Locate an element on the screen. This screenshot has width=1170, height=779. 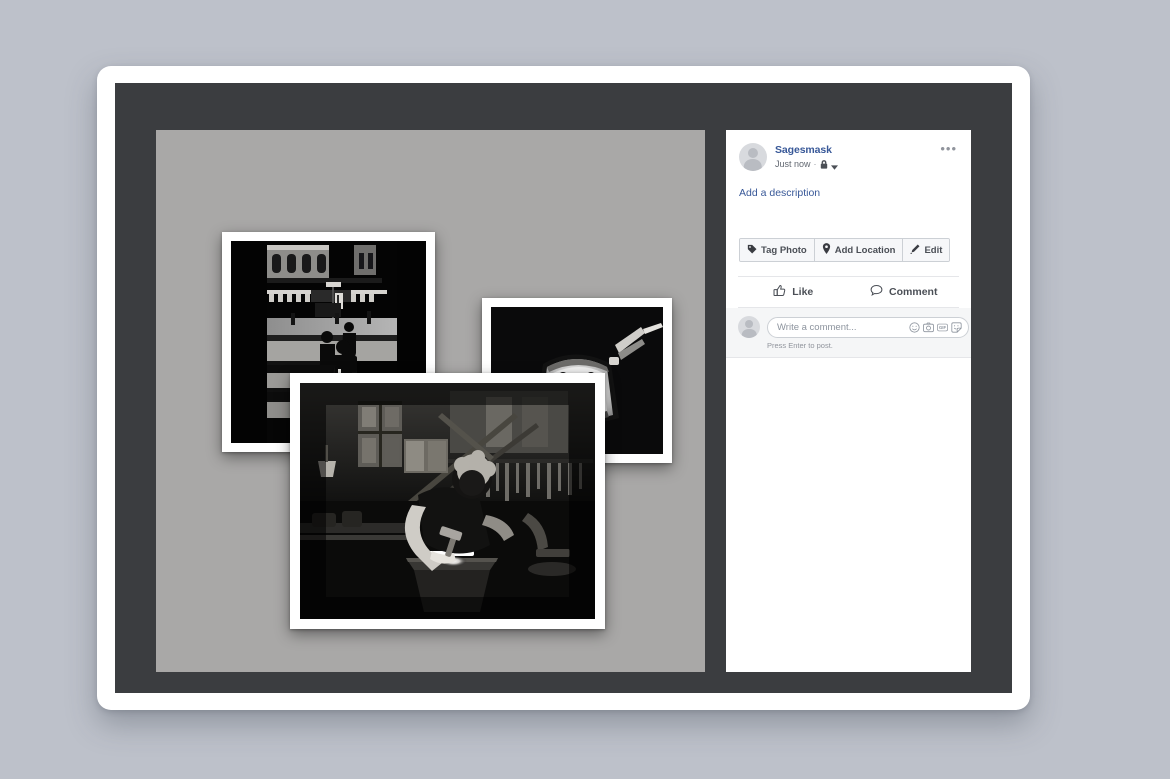
engagement-bar: Like Comment is located at coordinates (848, 292).